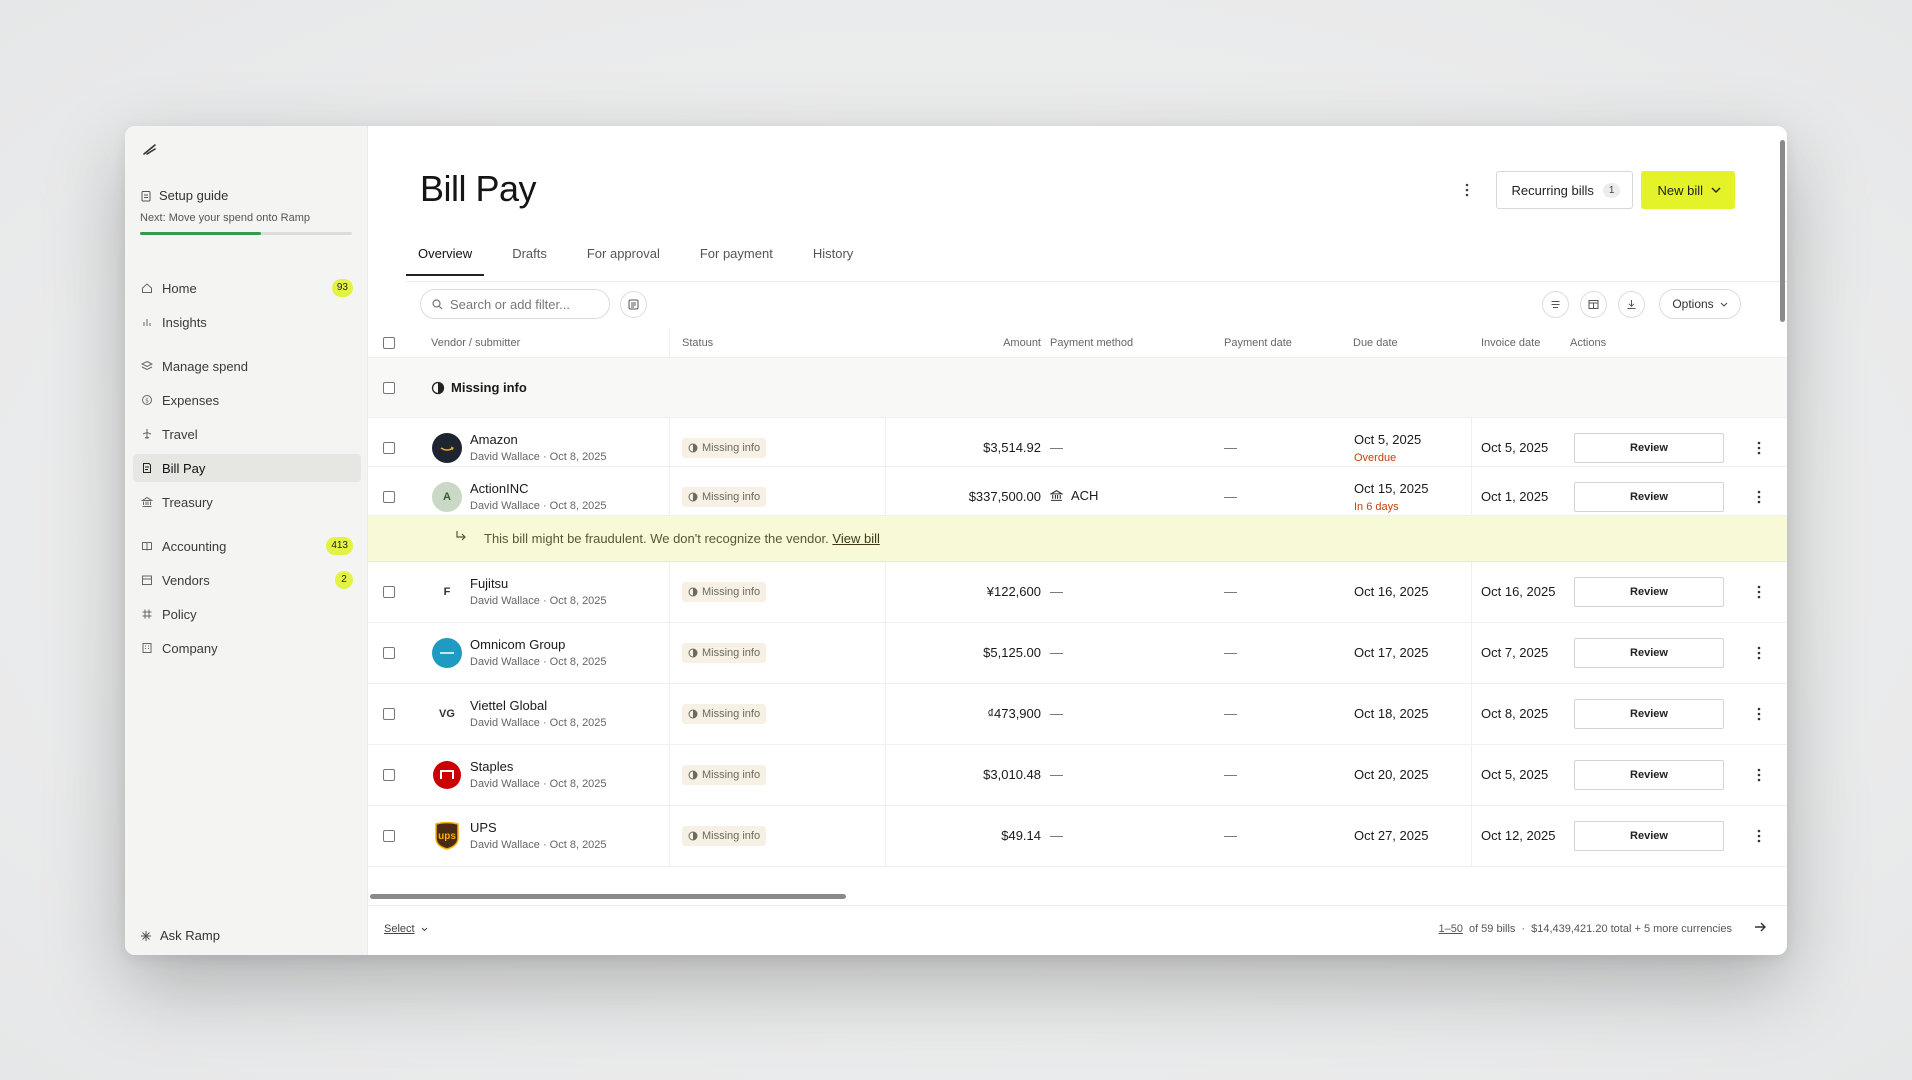 The image size is (1912, 1080). Describe the element at coordinates (1564, 190) in the screenshot. I see `recurring-bills-button: Recurring bills 1` at that location.